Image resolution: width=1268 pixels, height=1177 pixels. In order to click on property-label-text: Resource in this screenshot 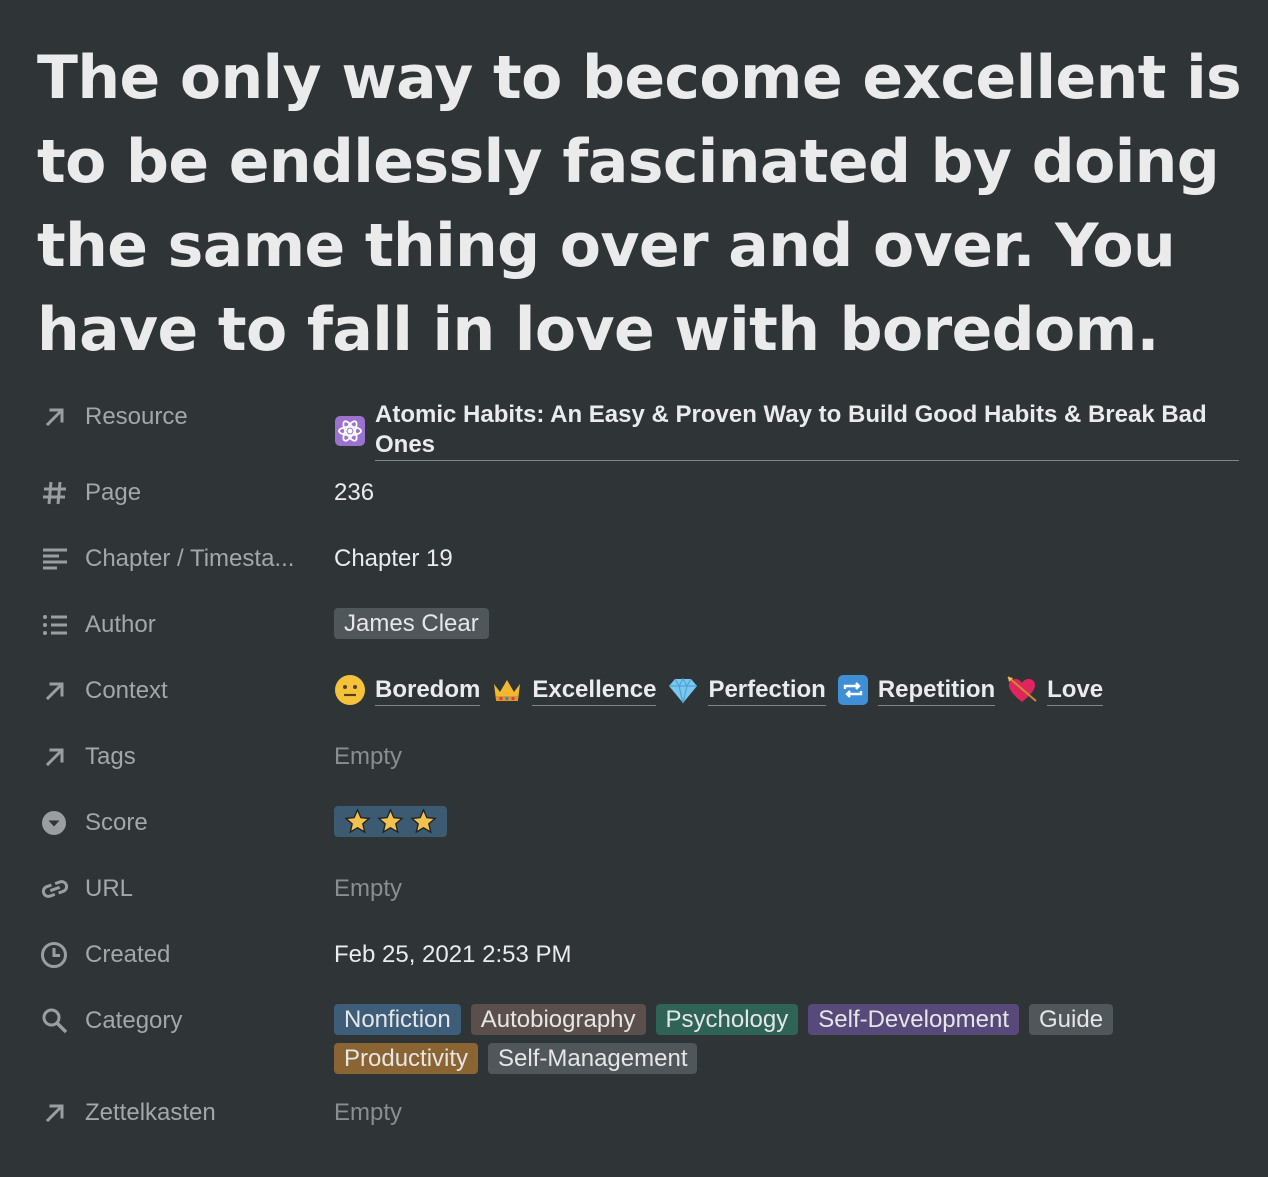, I will do `click(136, 416)`.